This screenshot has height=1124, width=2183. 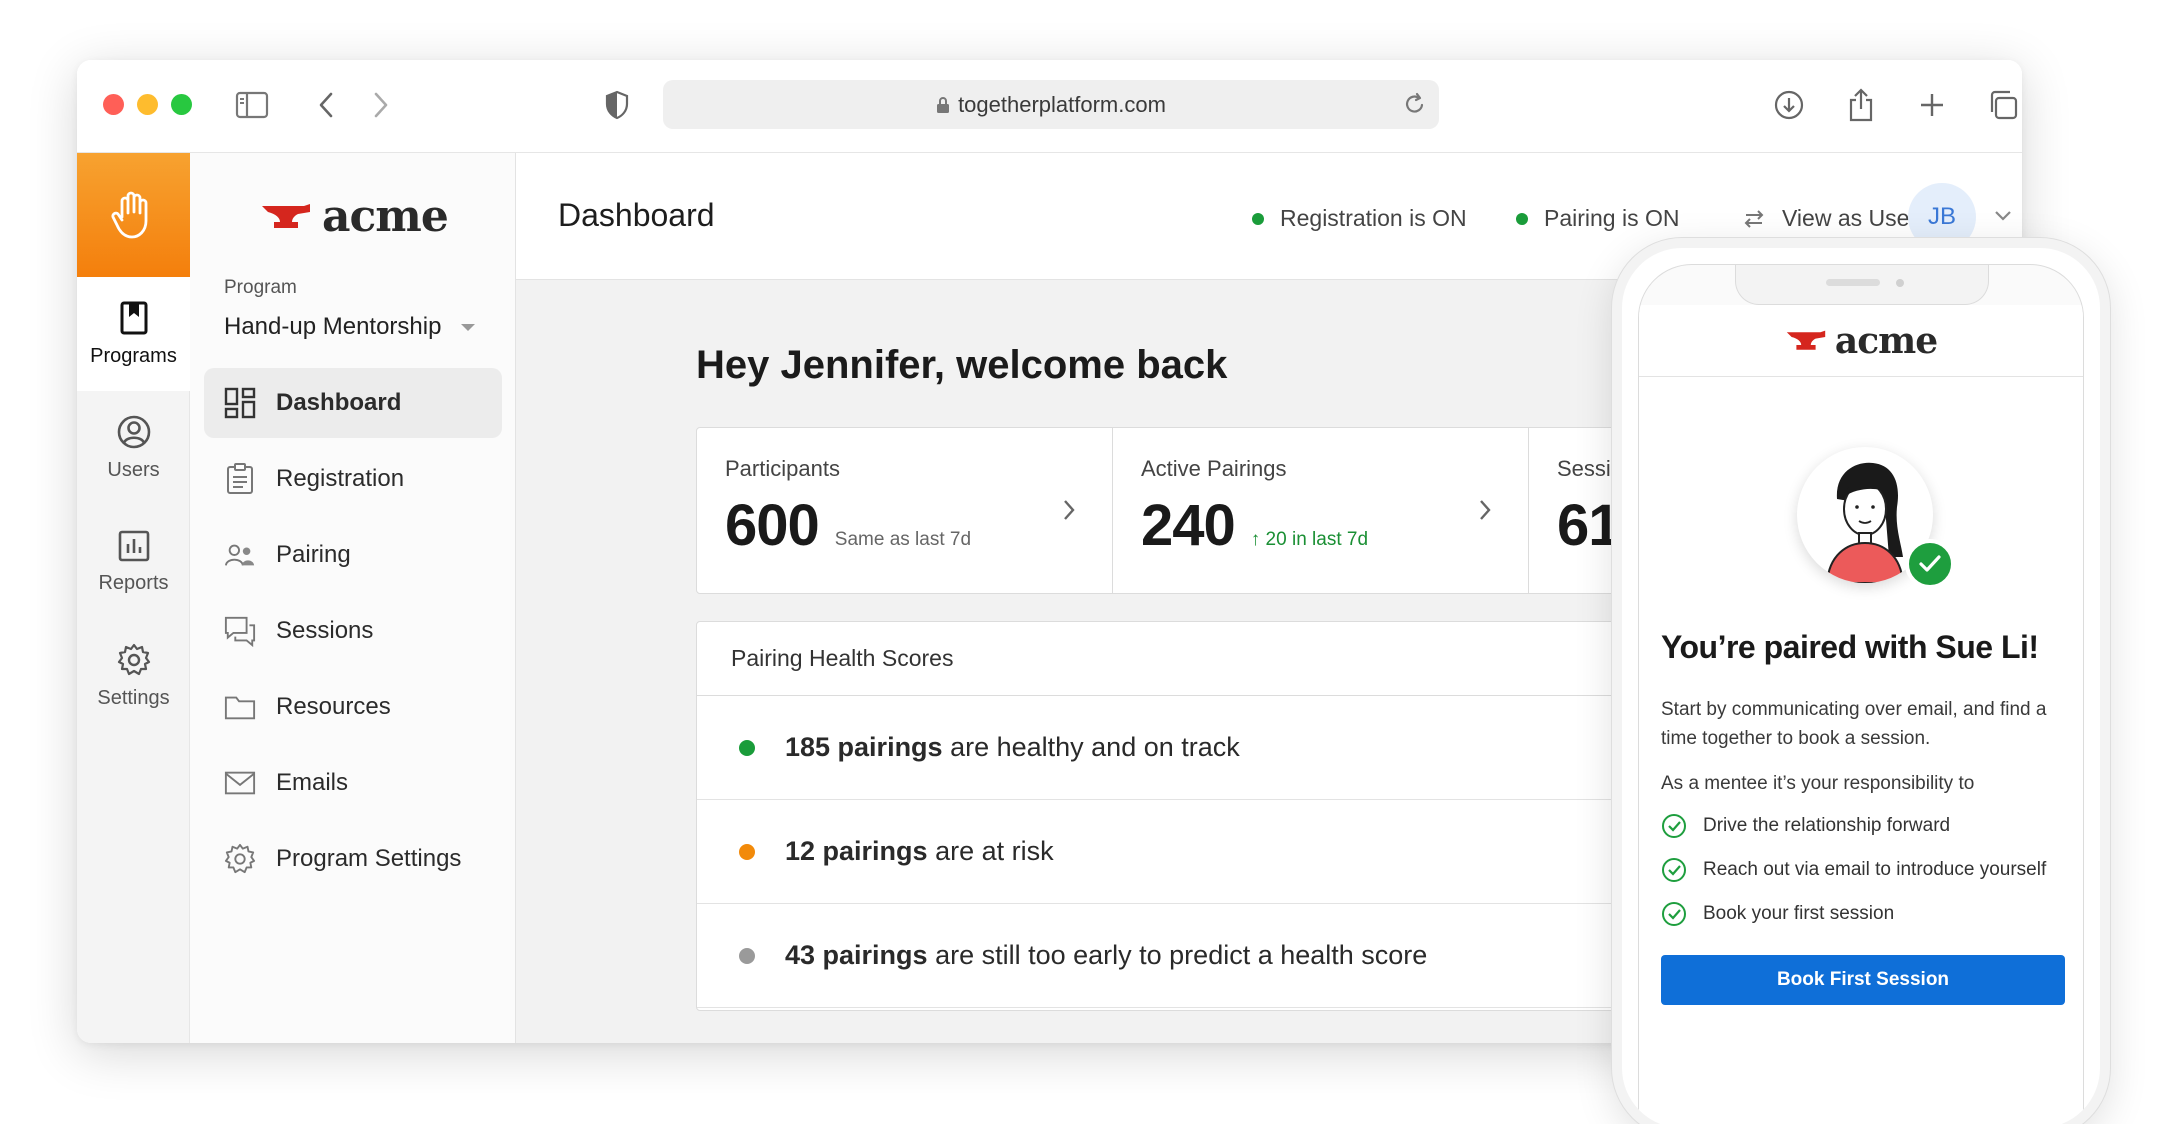 What do you see at coordinates (133, 431) in the screenshot?
I see `user-circle-icon` at bounding box center [133, 431].